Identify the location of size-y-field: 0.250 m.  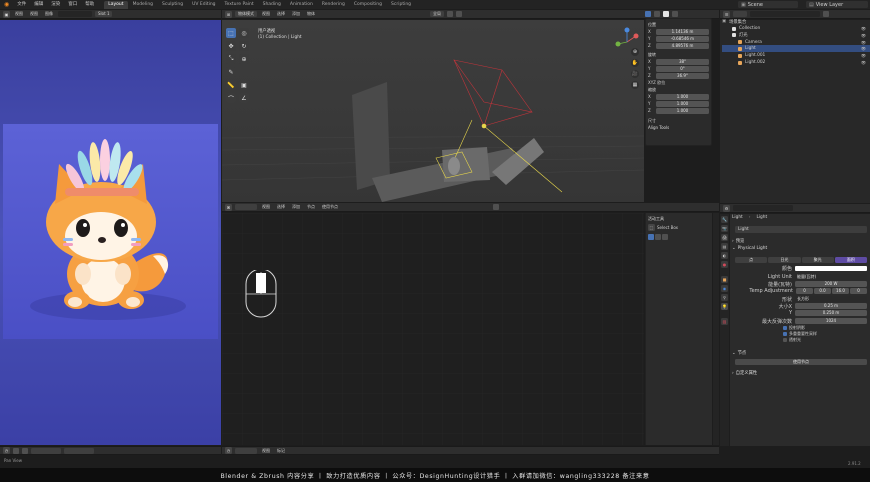
(831, 313).